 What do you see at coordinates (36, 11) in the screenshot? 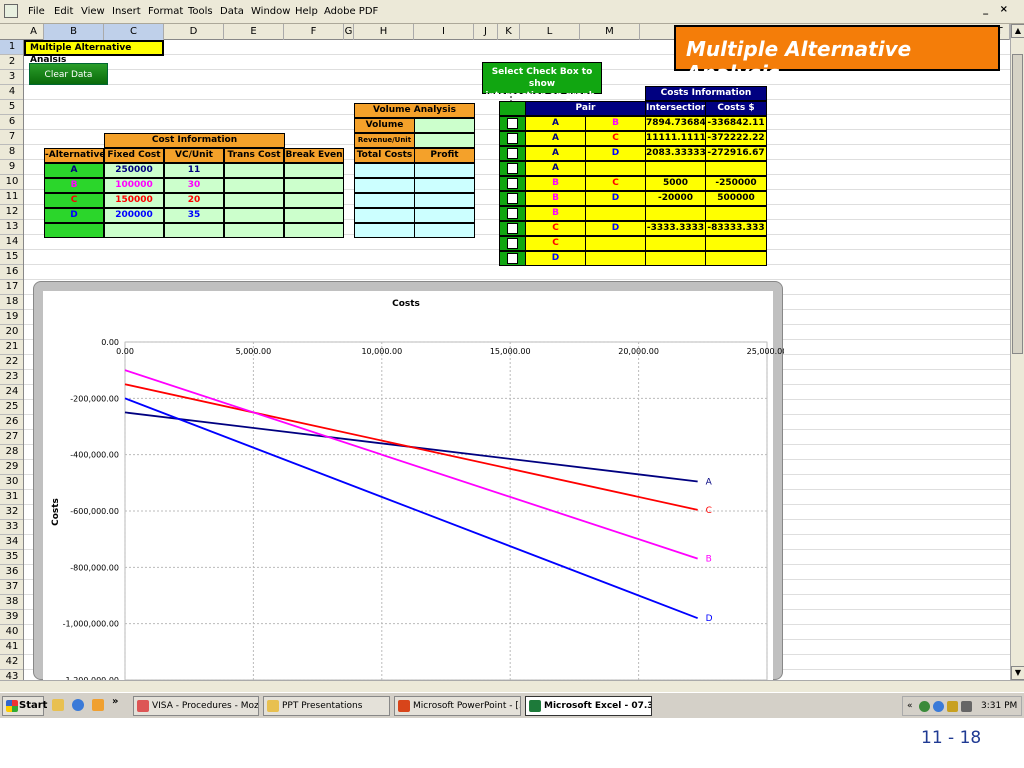
I see `menu-file: File` at bounding box center [36, 11].